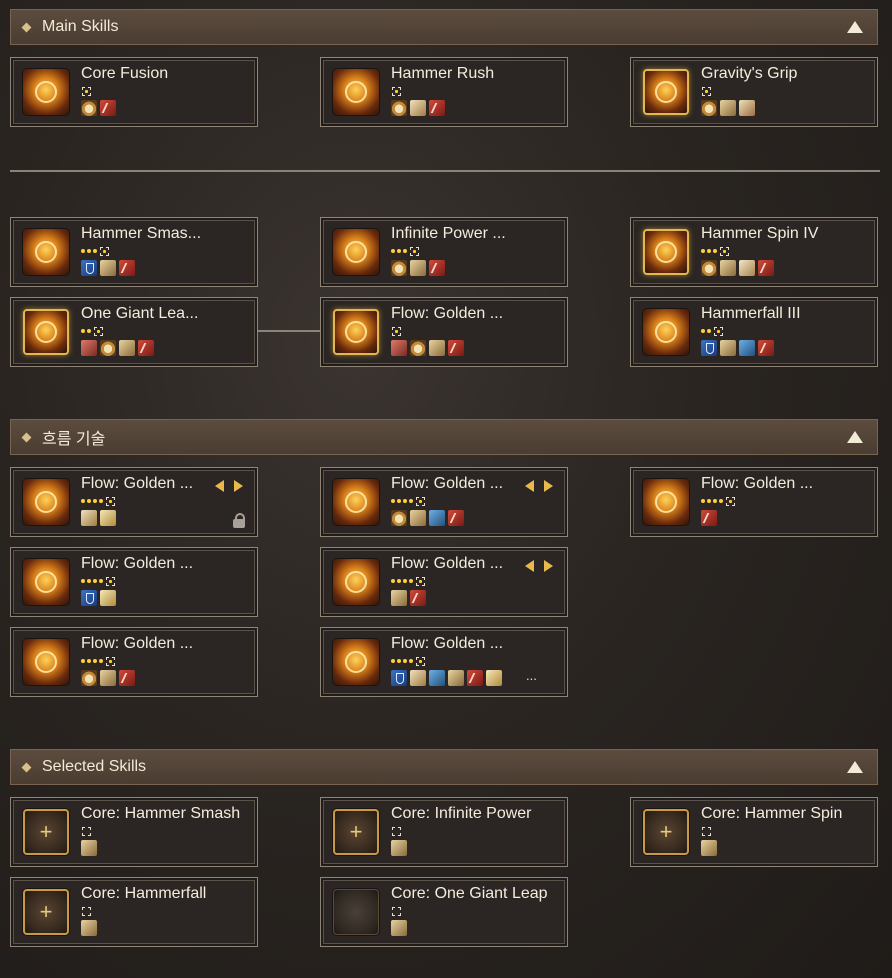 The image size is (892, 978). What do you see at coordinates (239, 520) in the screenshot?
I see `lock-icon` at bounding box center [239, 520].